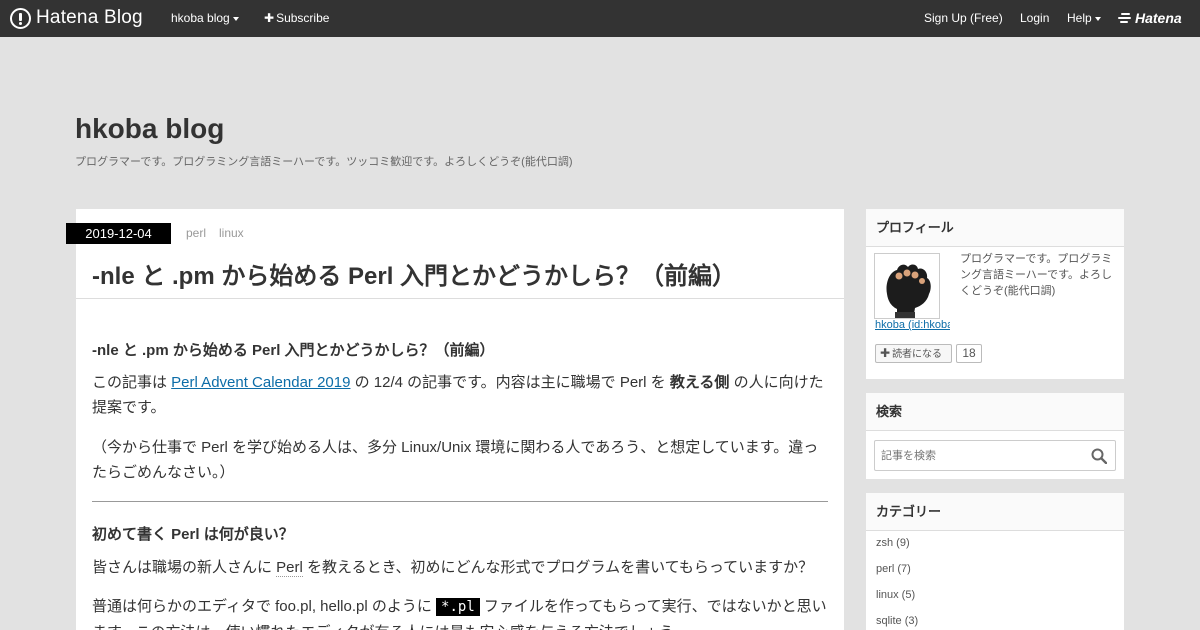  Describe the element at coordinates (458, 607) in the screenshot. I see `inline-code: *.pl` at that location.